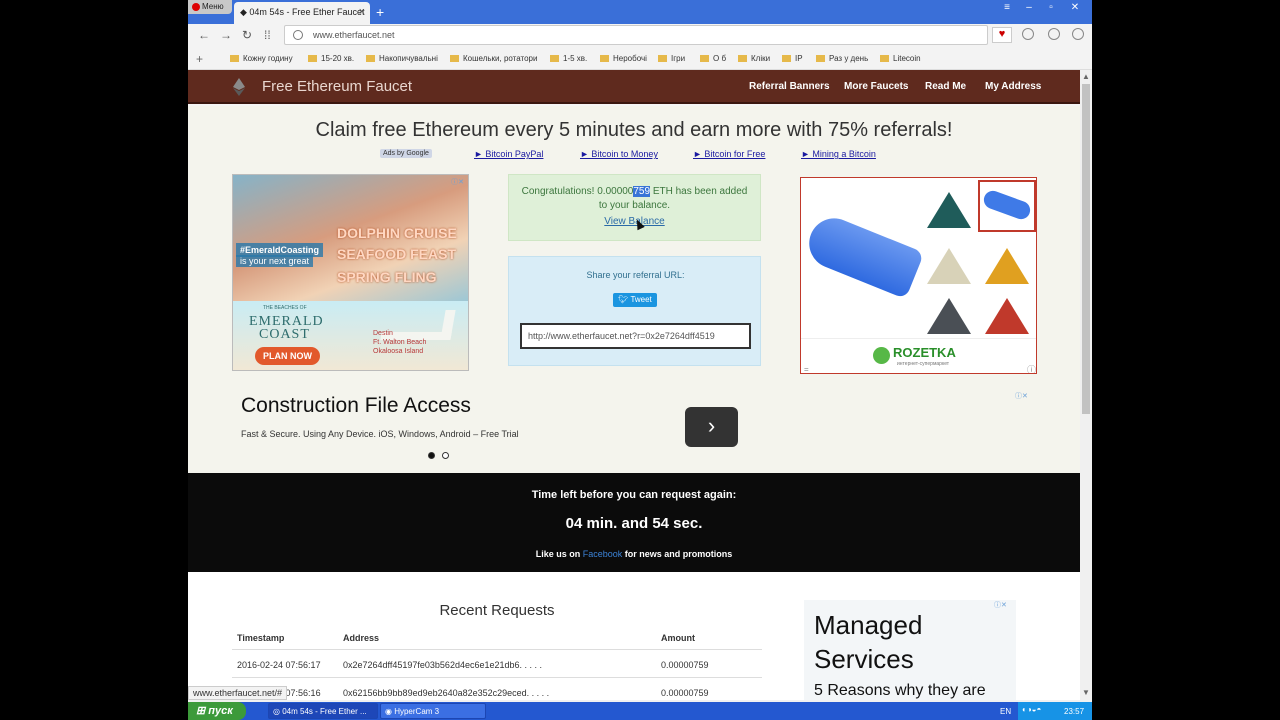 This screenshot has height=720, width=1280. What do you see at coordinates (493, 58) in the screenshot?
I see `bookmark-folder: Кошельки, ротатори` at bounding box center [493, 58].